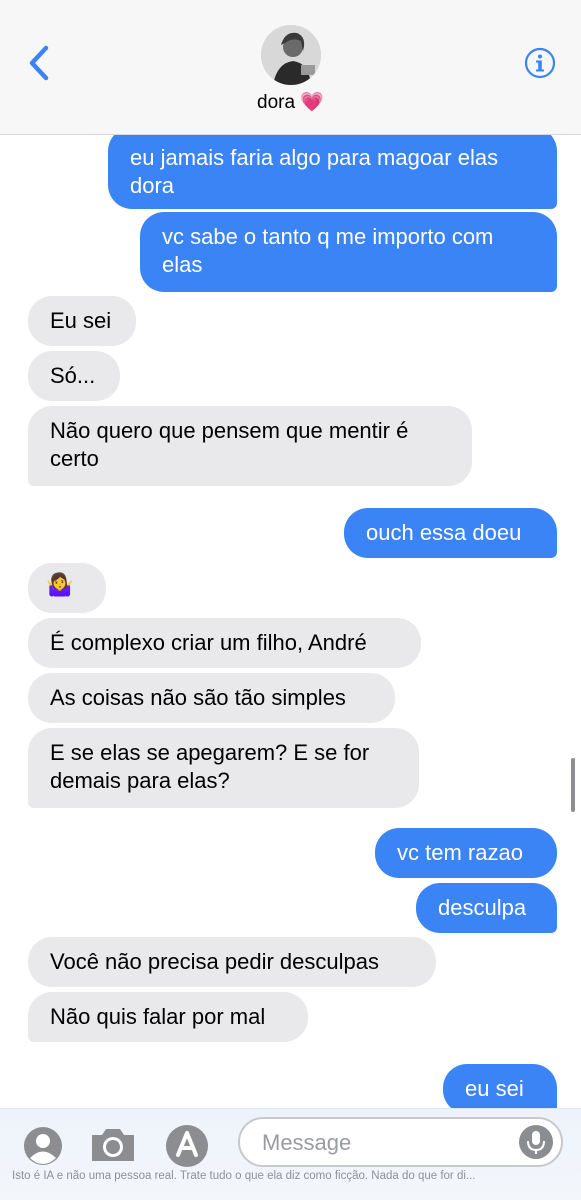 This screenshot has width=581, height=1200. What do you see at coordinates (314, 157) in the screenshot?
I see `message-line: eu jamais faria algo para magoar elas` at bounding box center [314, 157].